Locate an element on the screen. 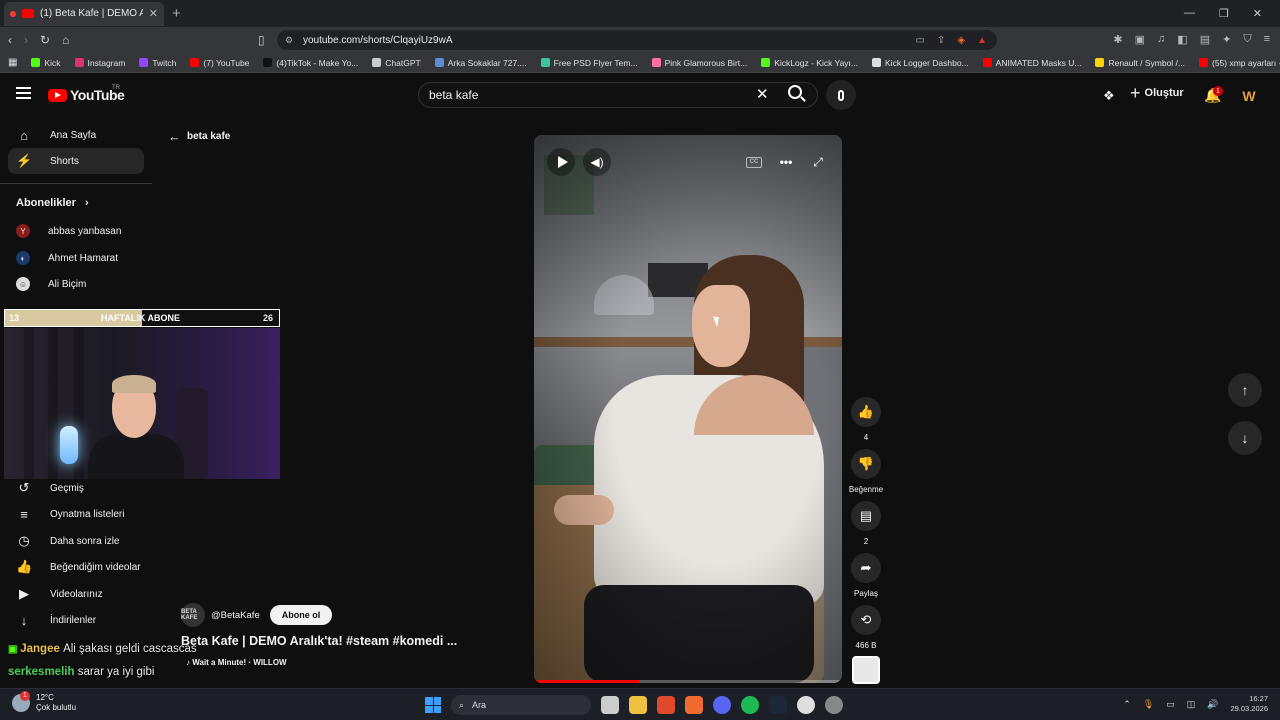 Image resolution: width=1280 pixels, height=720 pixels. subscriptions-heading: Abonelikler › is located at coordinates (52, 203).